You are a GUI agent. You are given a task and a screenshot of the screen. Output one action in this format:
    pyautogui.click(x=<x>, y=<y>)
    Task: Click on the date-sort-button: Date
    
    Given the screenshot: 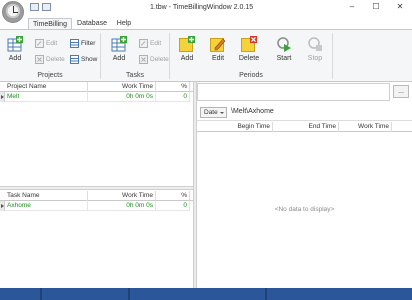 What is the action you would take?
    pyautogui.click(x=213, y=112)
    